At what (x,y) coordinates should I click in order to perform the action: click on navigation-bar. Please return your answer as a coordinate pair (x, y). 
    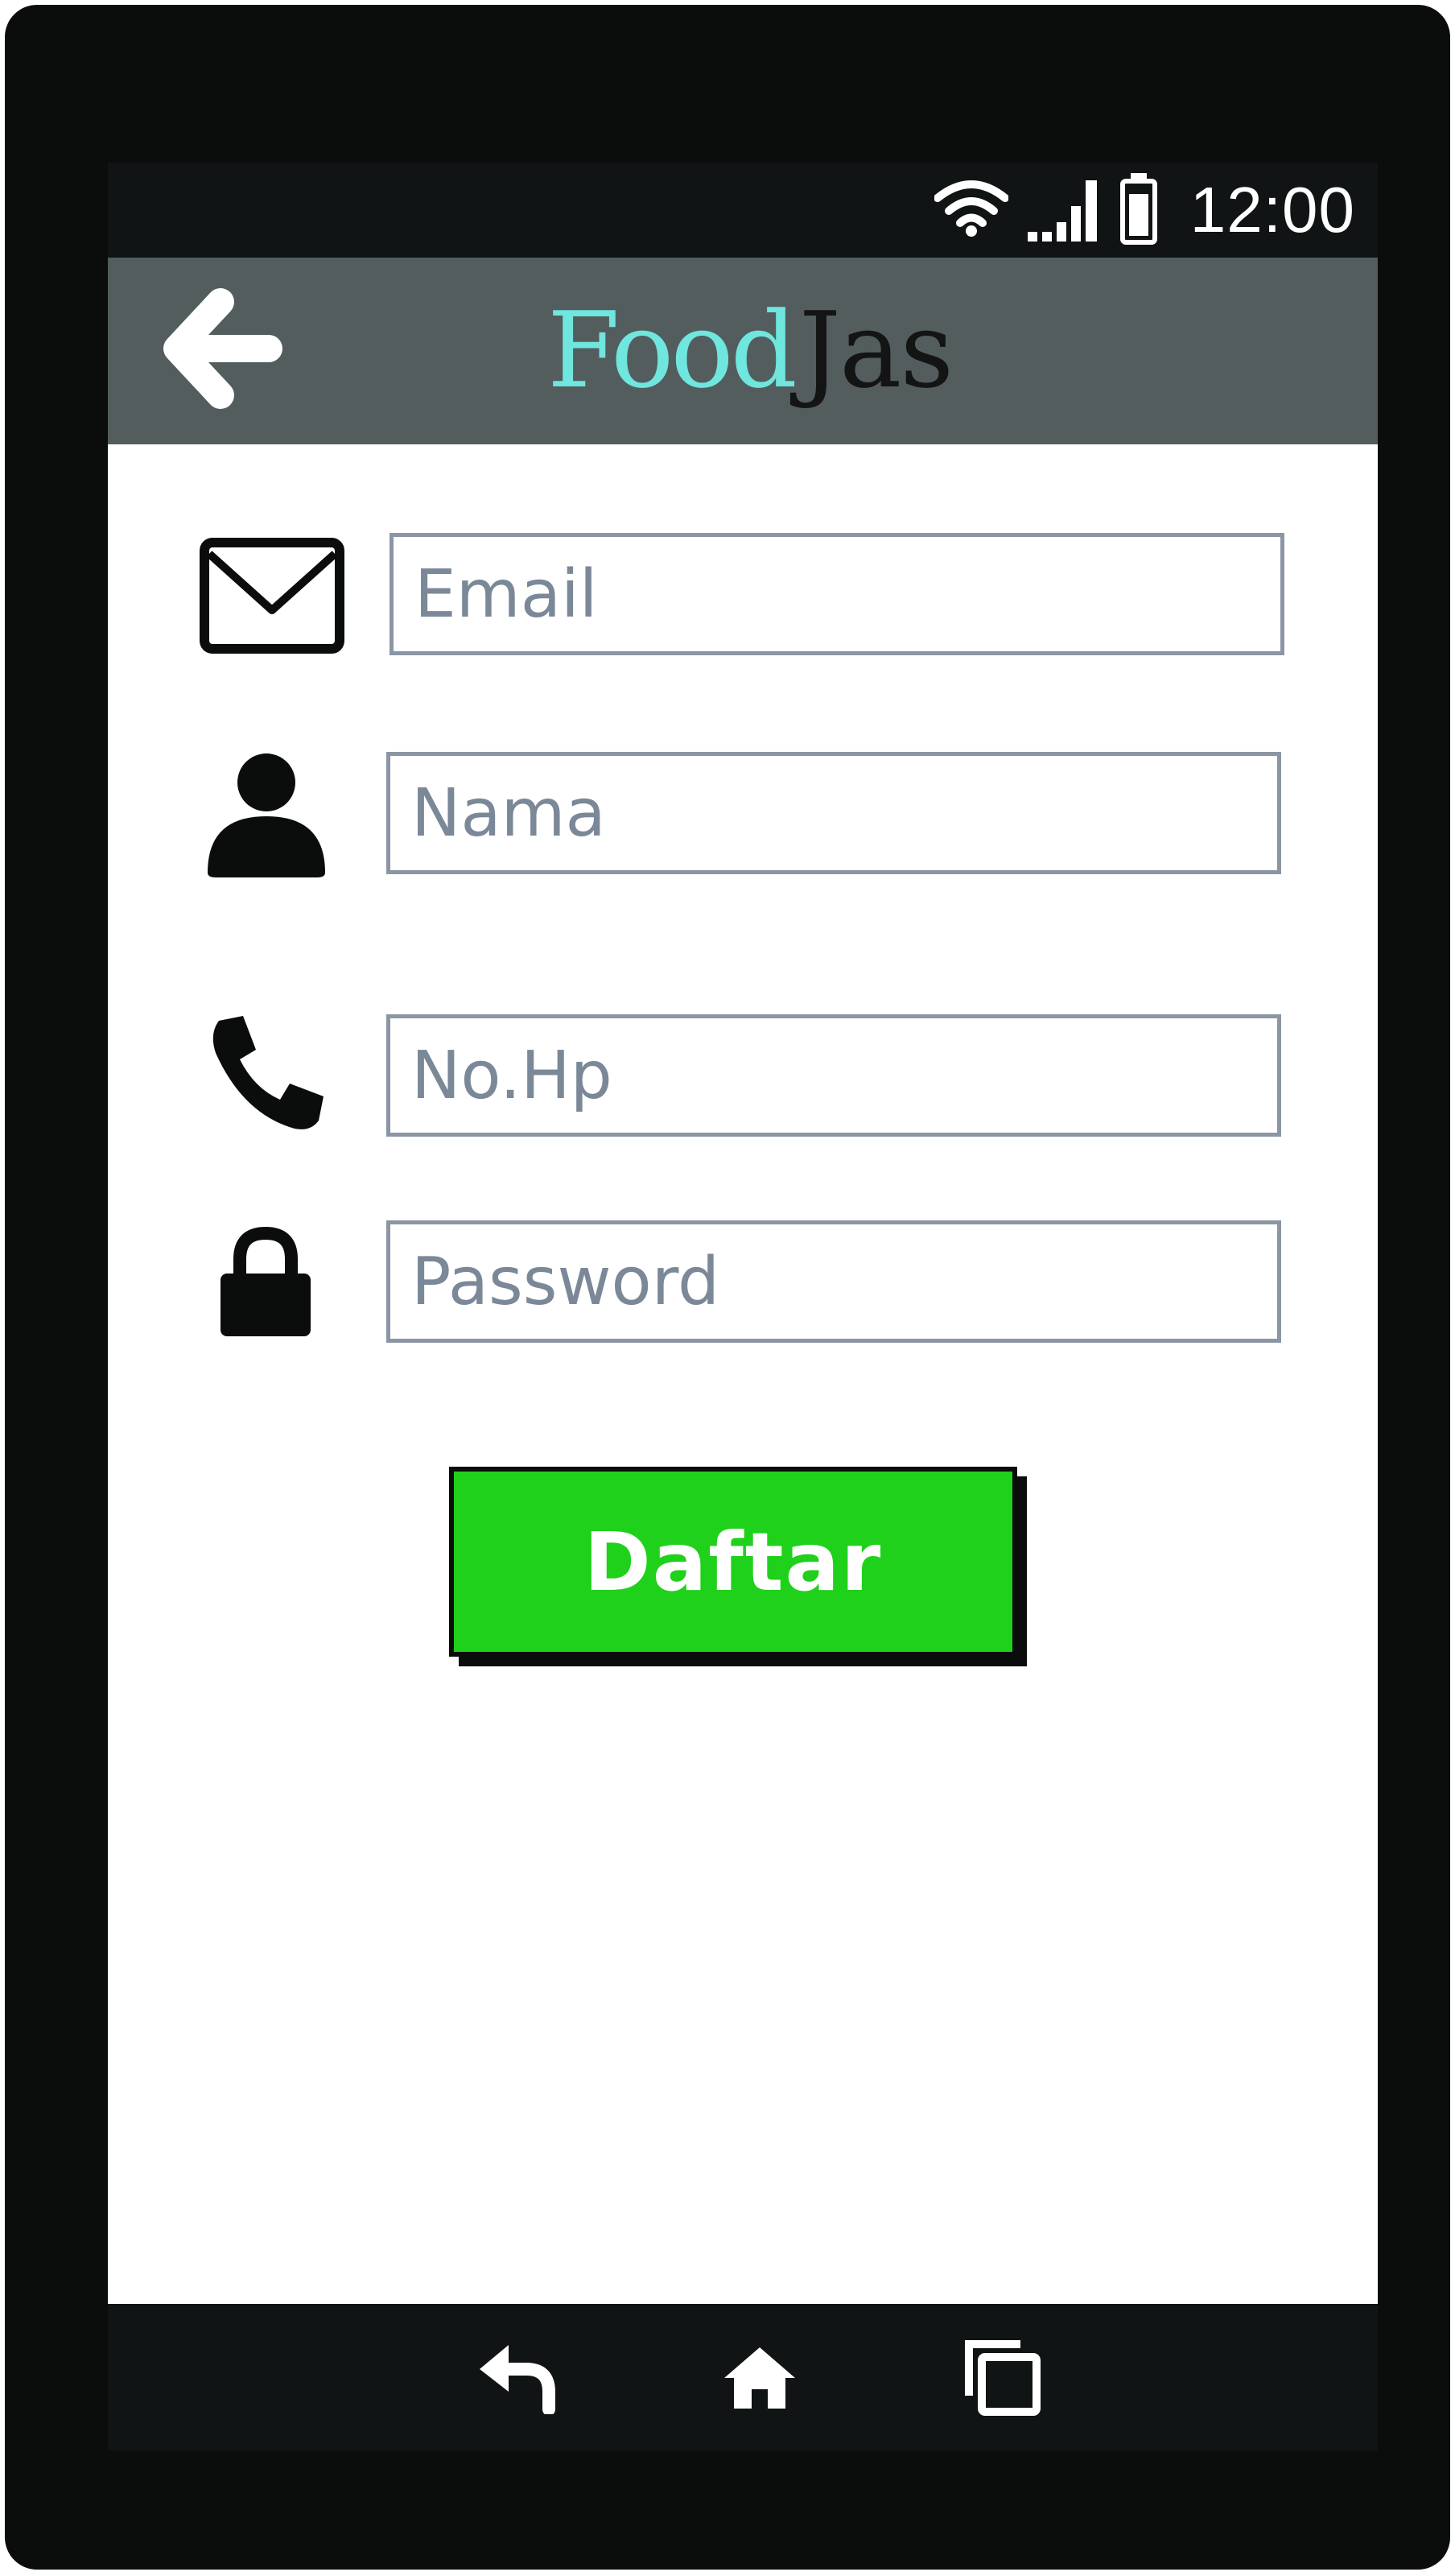
    Looking at the image, I should click on (743, 2377).